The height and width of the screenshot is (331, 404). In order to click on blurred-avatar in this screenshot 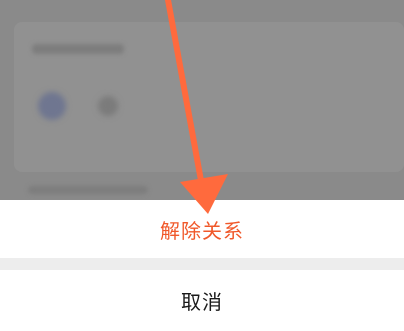, I will do `click(52, 106)`.